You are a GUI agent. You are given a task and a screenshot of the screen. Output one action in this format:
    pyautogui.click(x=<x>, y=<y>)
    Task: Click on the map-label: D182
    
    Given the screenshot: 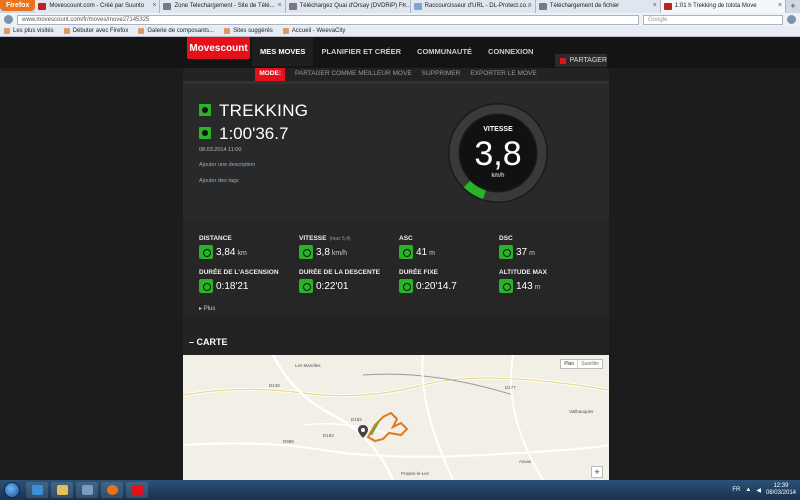 What is the action you would take?
    pyautogui.click(x=356, y=419)
    